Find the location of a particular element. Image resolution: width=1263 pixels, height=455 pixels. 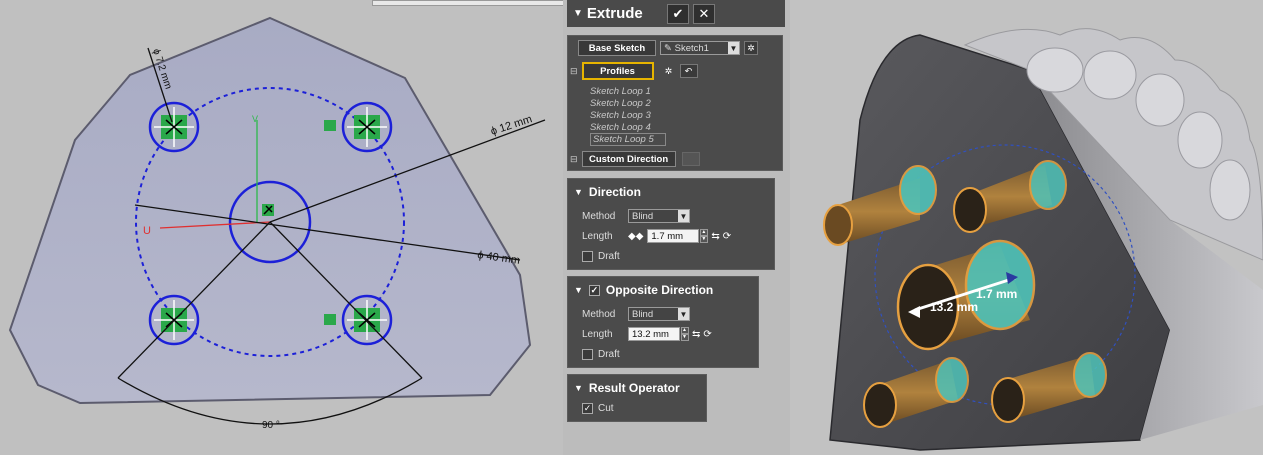

undo-icon: ↶ is located at coordinates (688, 71).